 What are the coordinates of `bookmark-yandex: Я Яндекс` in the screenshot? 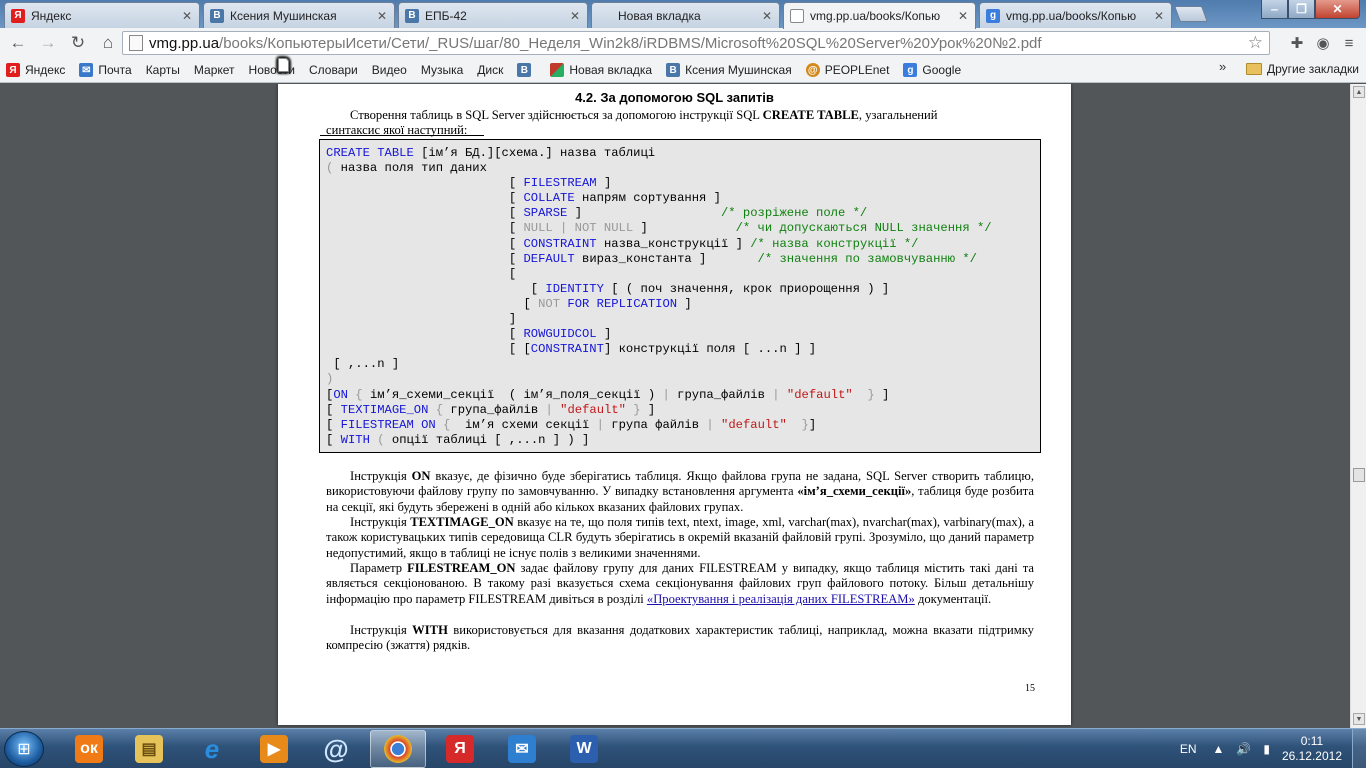 It's located at (35, 70).